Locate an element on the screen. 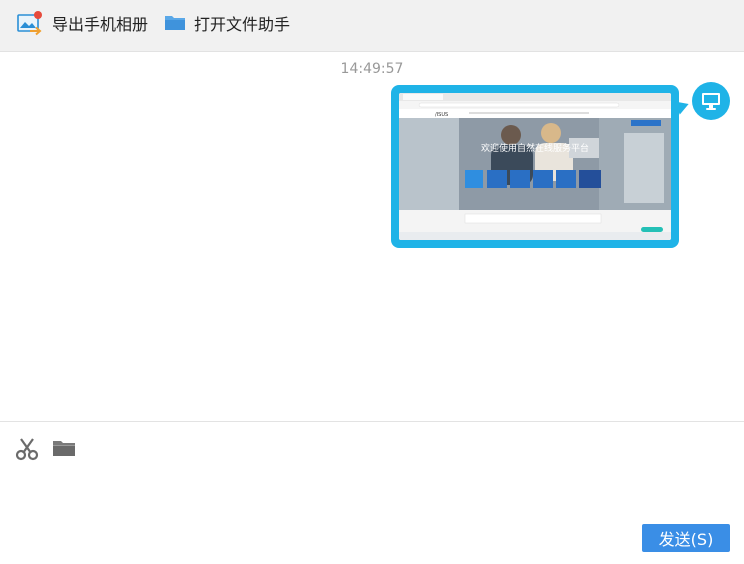  screenshot-tool-button is located at coordinates (27, 451).